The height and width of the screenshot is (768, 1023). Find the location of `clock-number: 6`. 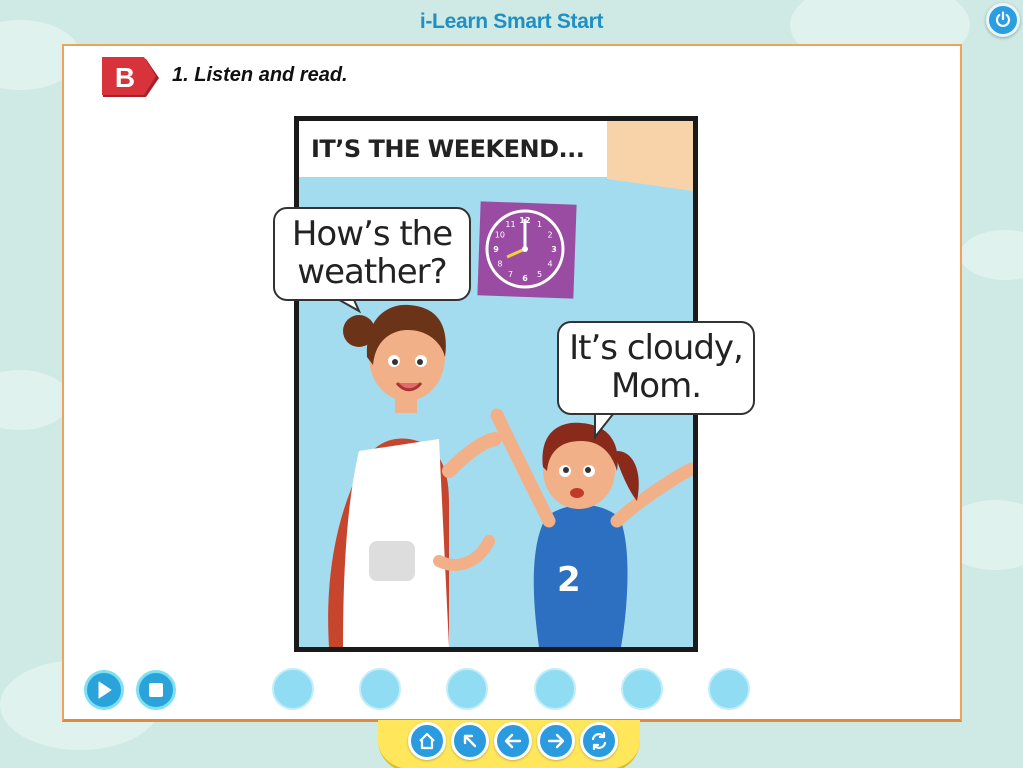

clock-number: 6 is located at coordinates (525, 278).